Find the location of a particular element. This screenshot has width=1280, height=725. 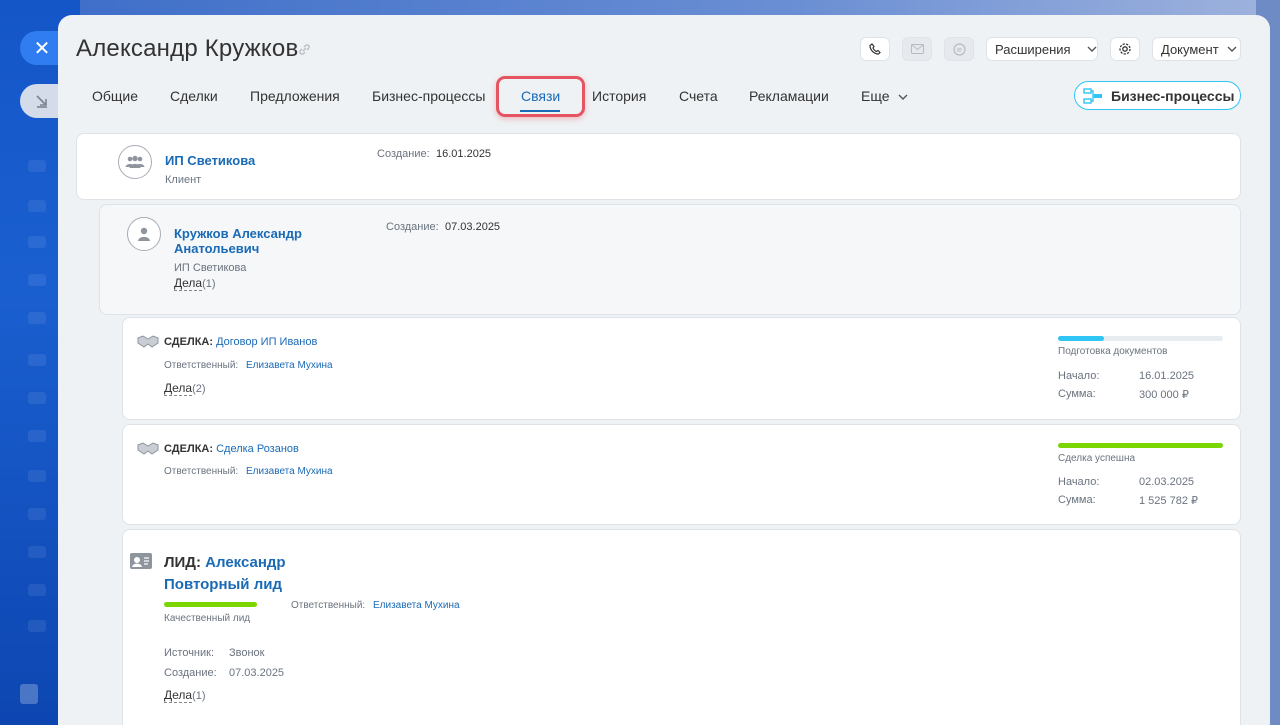

lead-status-progress-fill is located at coordinates (210, 604).